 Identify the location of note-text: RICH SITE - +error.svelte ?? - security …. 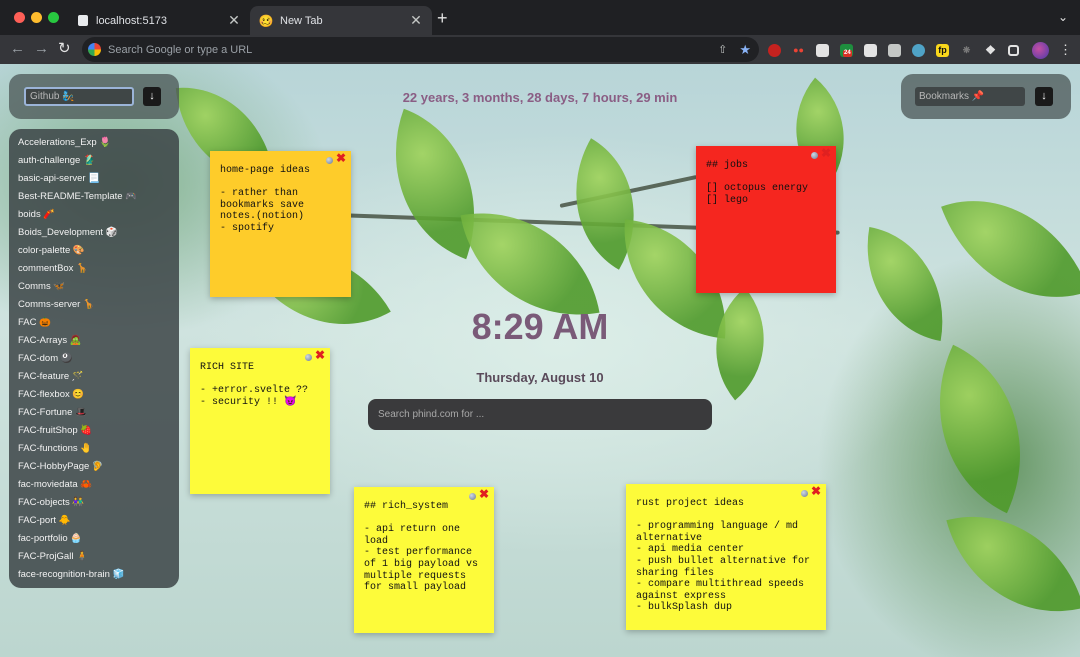
(260, 385).